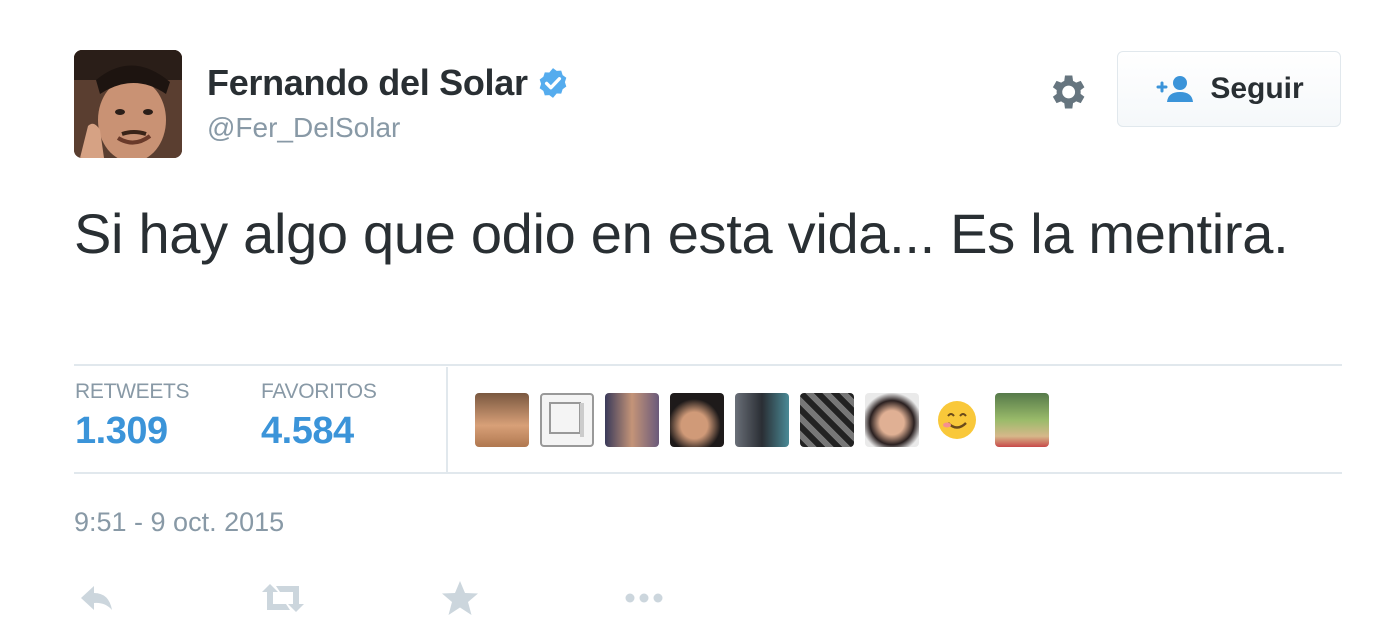  I want to click on reply-icon, so click(96, 598).